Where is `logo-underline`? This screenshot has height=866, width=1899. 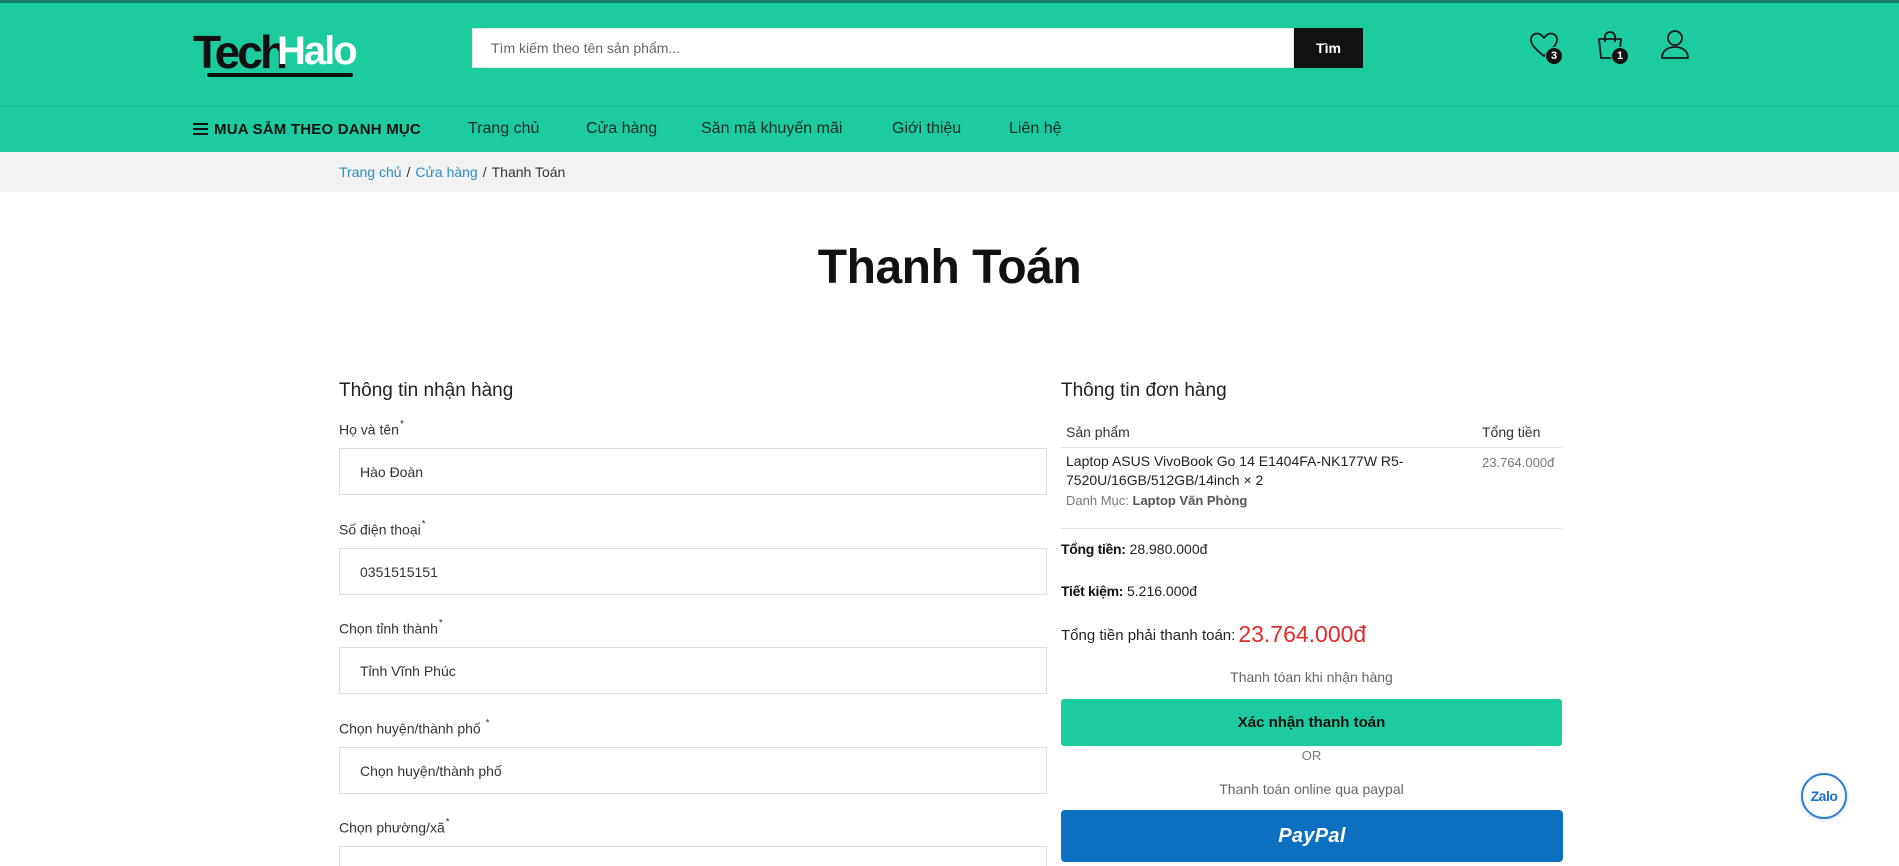
logo-underline is located at coordinates (280, 75).